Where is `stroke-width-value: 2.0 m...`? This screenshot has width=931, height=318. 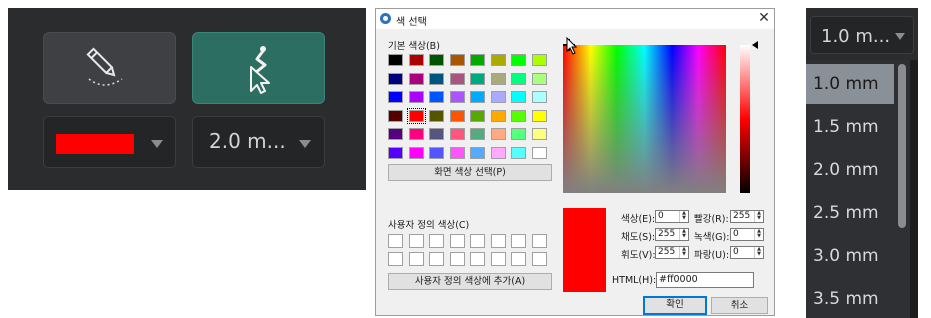
stroke-width-value: 2.0 m... is located at coordinates (247, 141).